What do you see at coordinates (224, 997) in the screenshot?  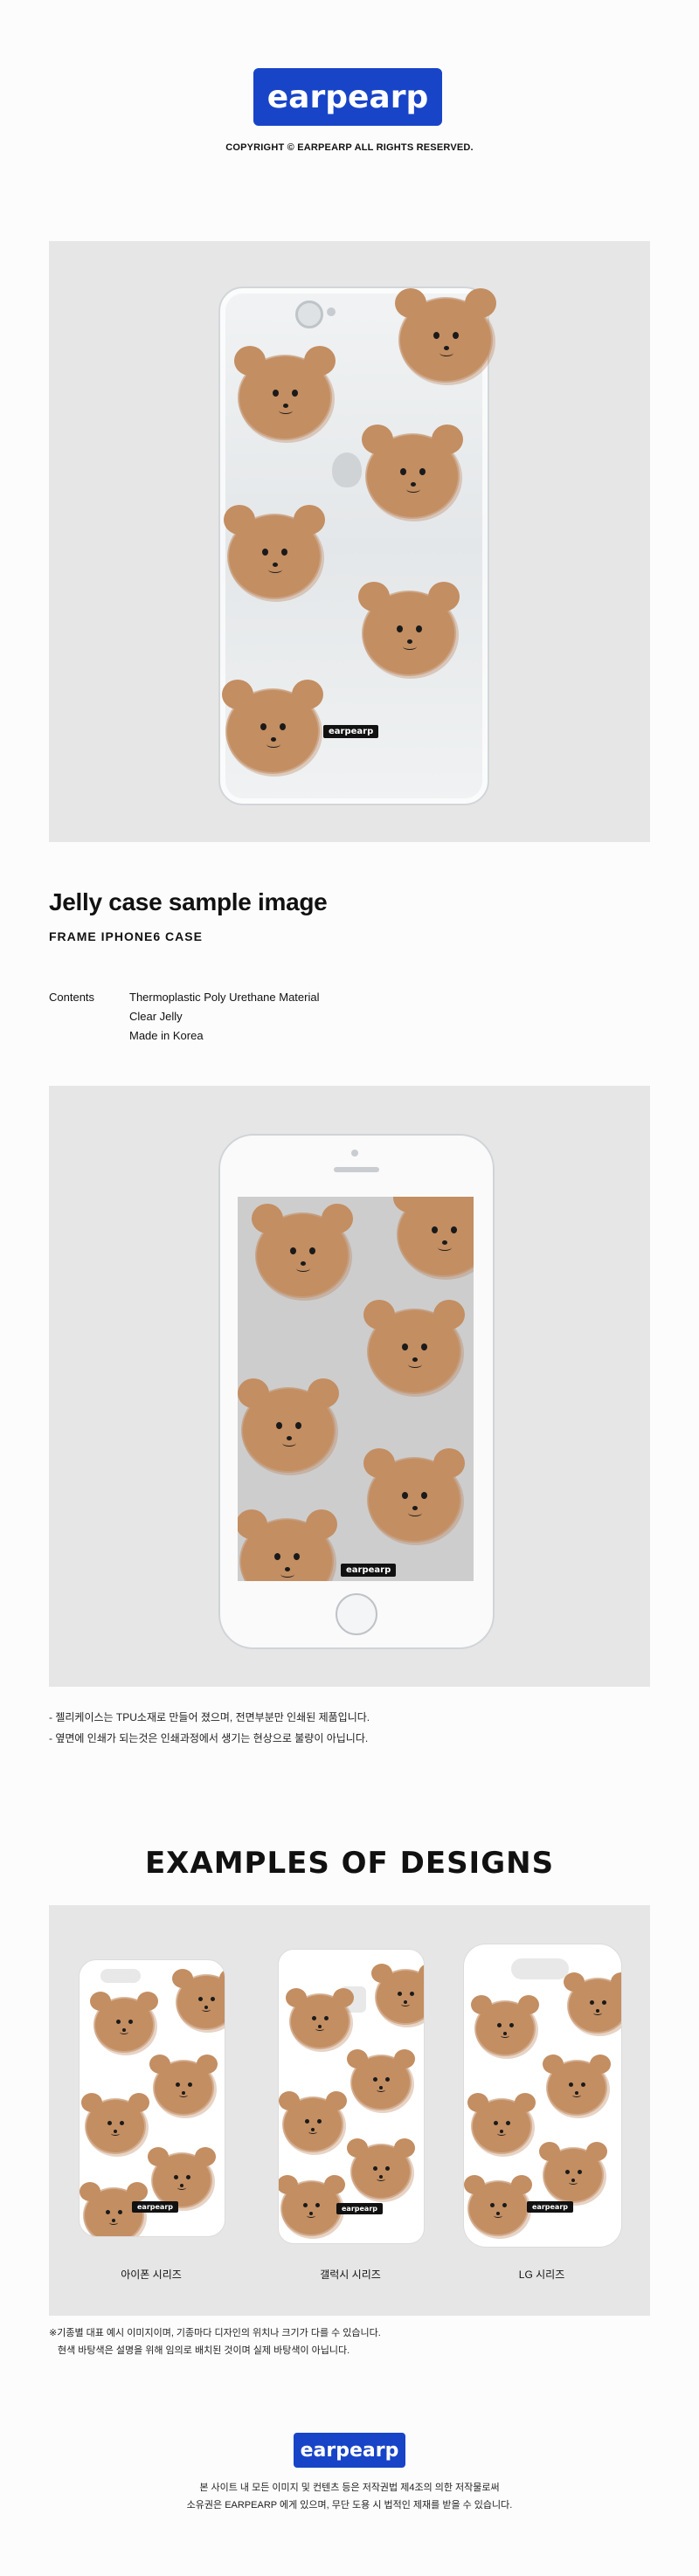 I see `contents-item: Thermoplastic Poly Urethane Material` at bounding box center [224, 997].